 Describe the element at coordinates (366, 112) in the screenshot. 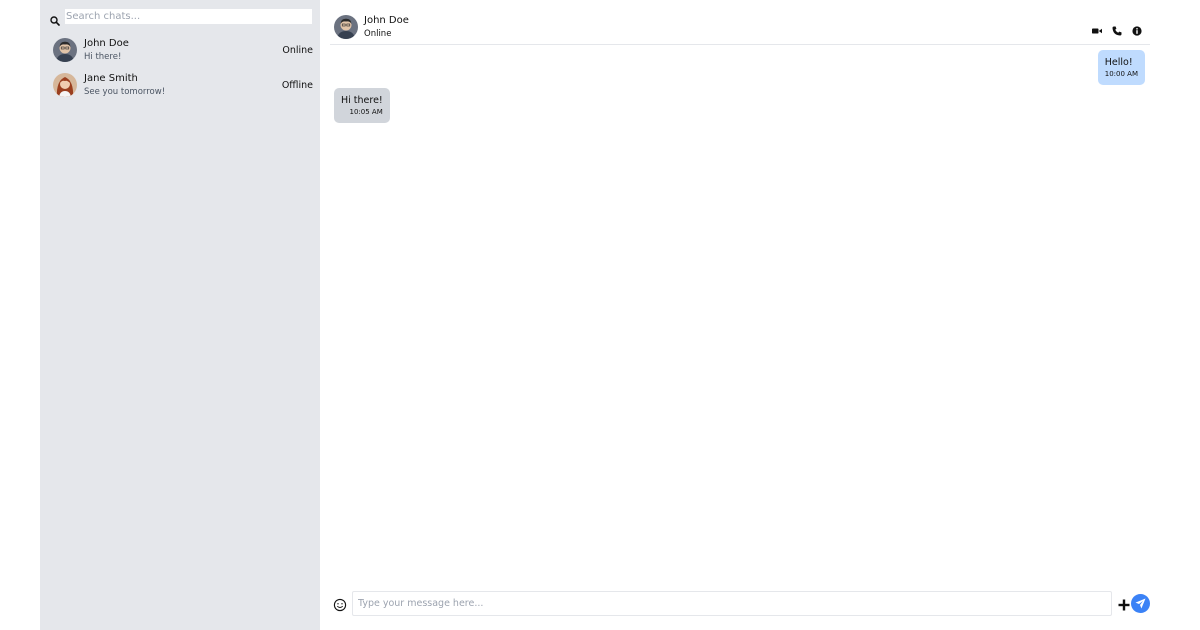

I see `message-time: 10:05 AM` at that location.